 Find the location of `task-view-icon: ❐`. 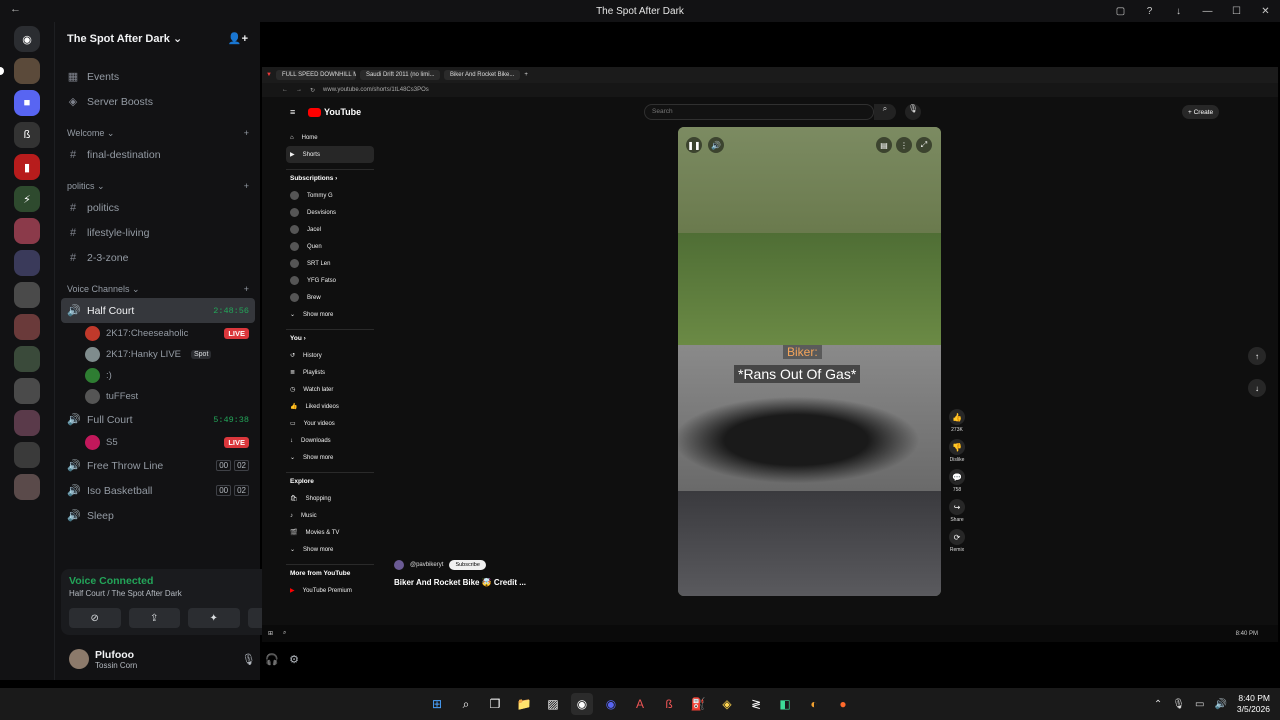

task-view-icon: ❐ is located at coordinates (495, 704).